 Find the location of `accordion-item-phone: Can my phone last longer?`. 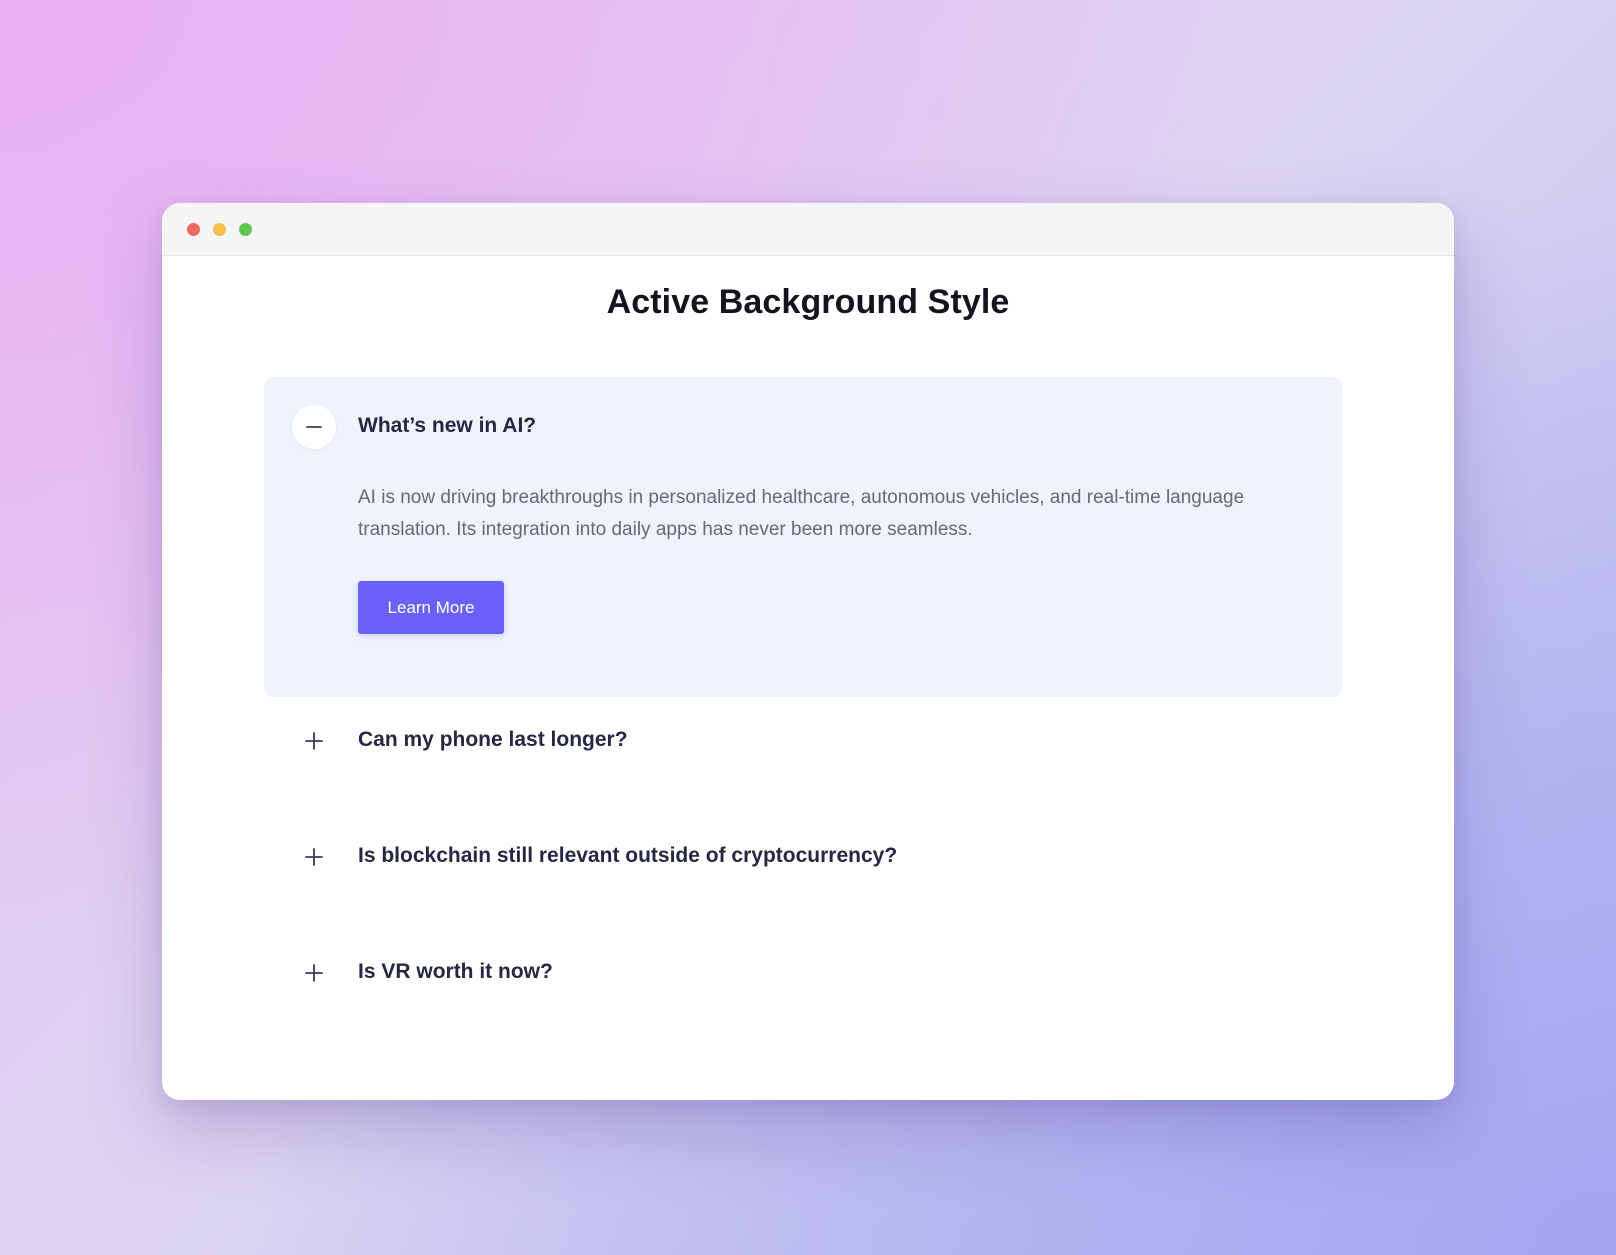

accordion-item-phone: Can my phone last longer? is located at coordinates (803, 755).